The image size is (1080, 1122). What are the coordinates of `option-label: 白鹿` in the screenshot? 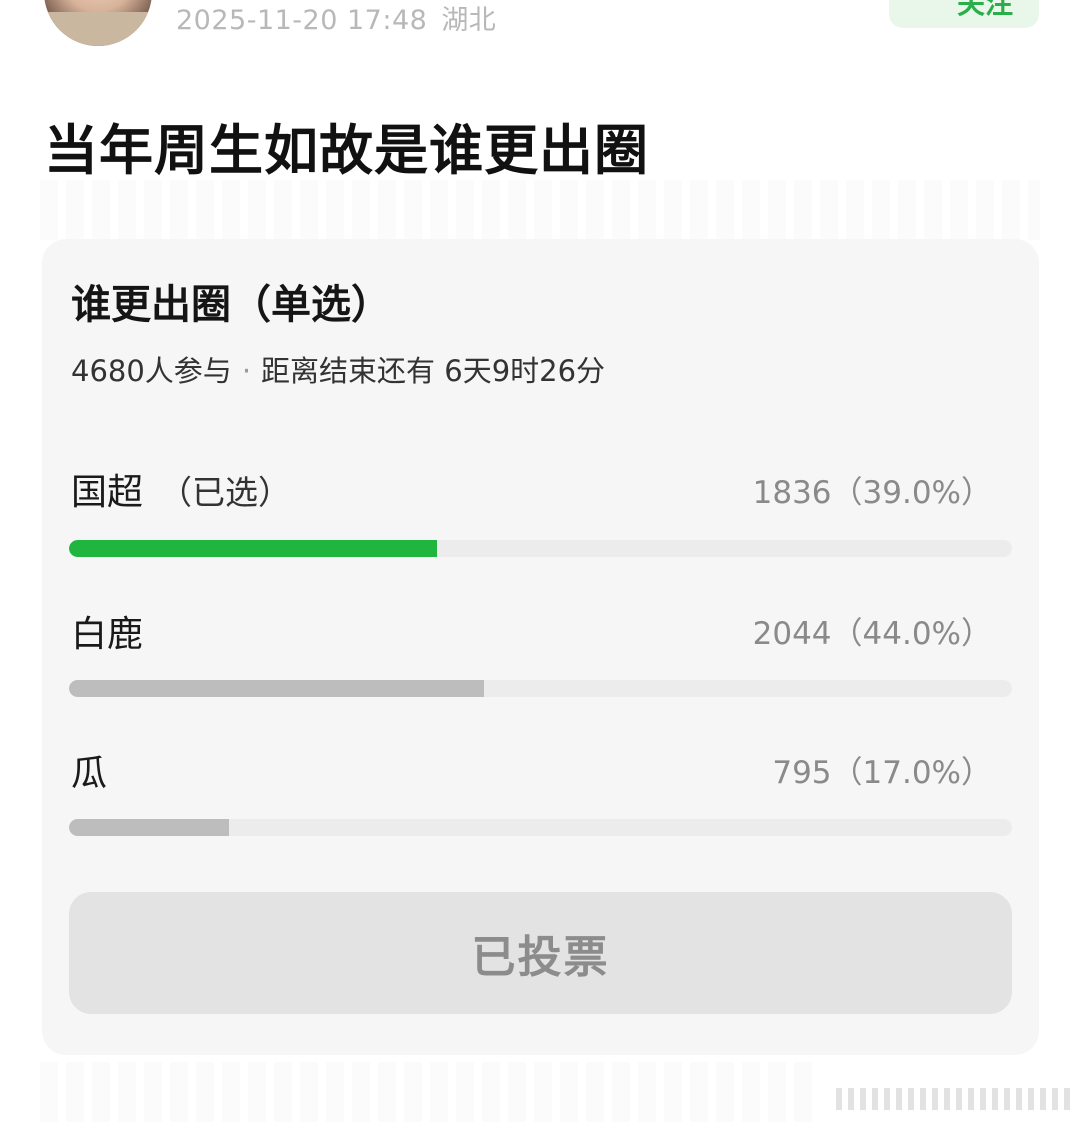 It's located at (107, 634).